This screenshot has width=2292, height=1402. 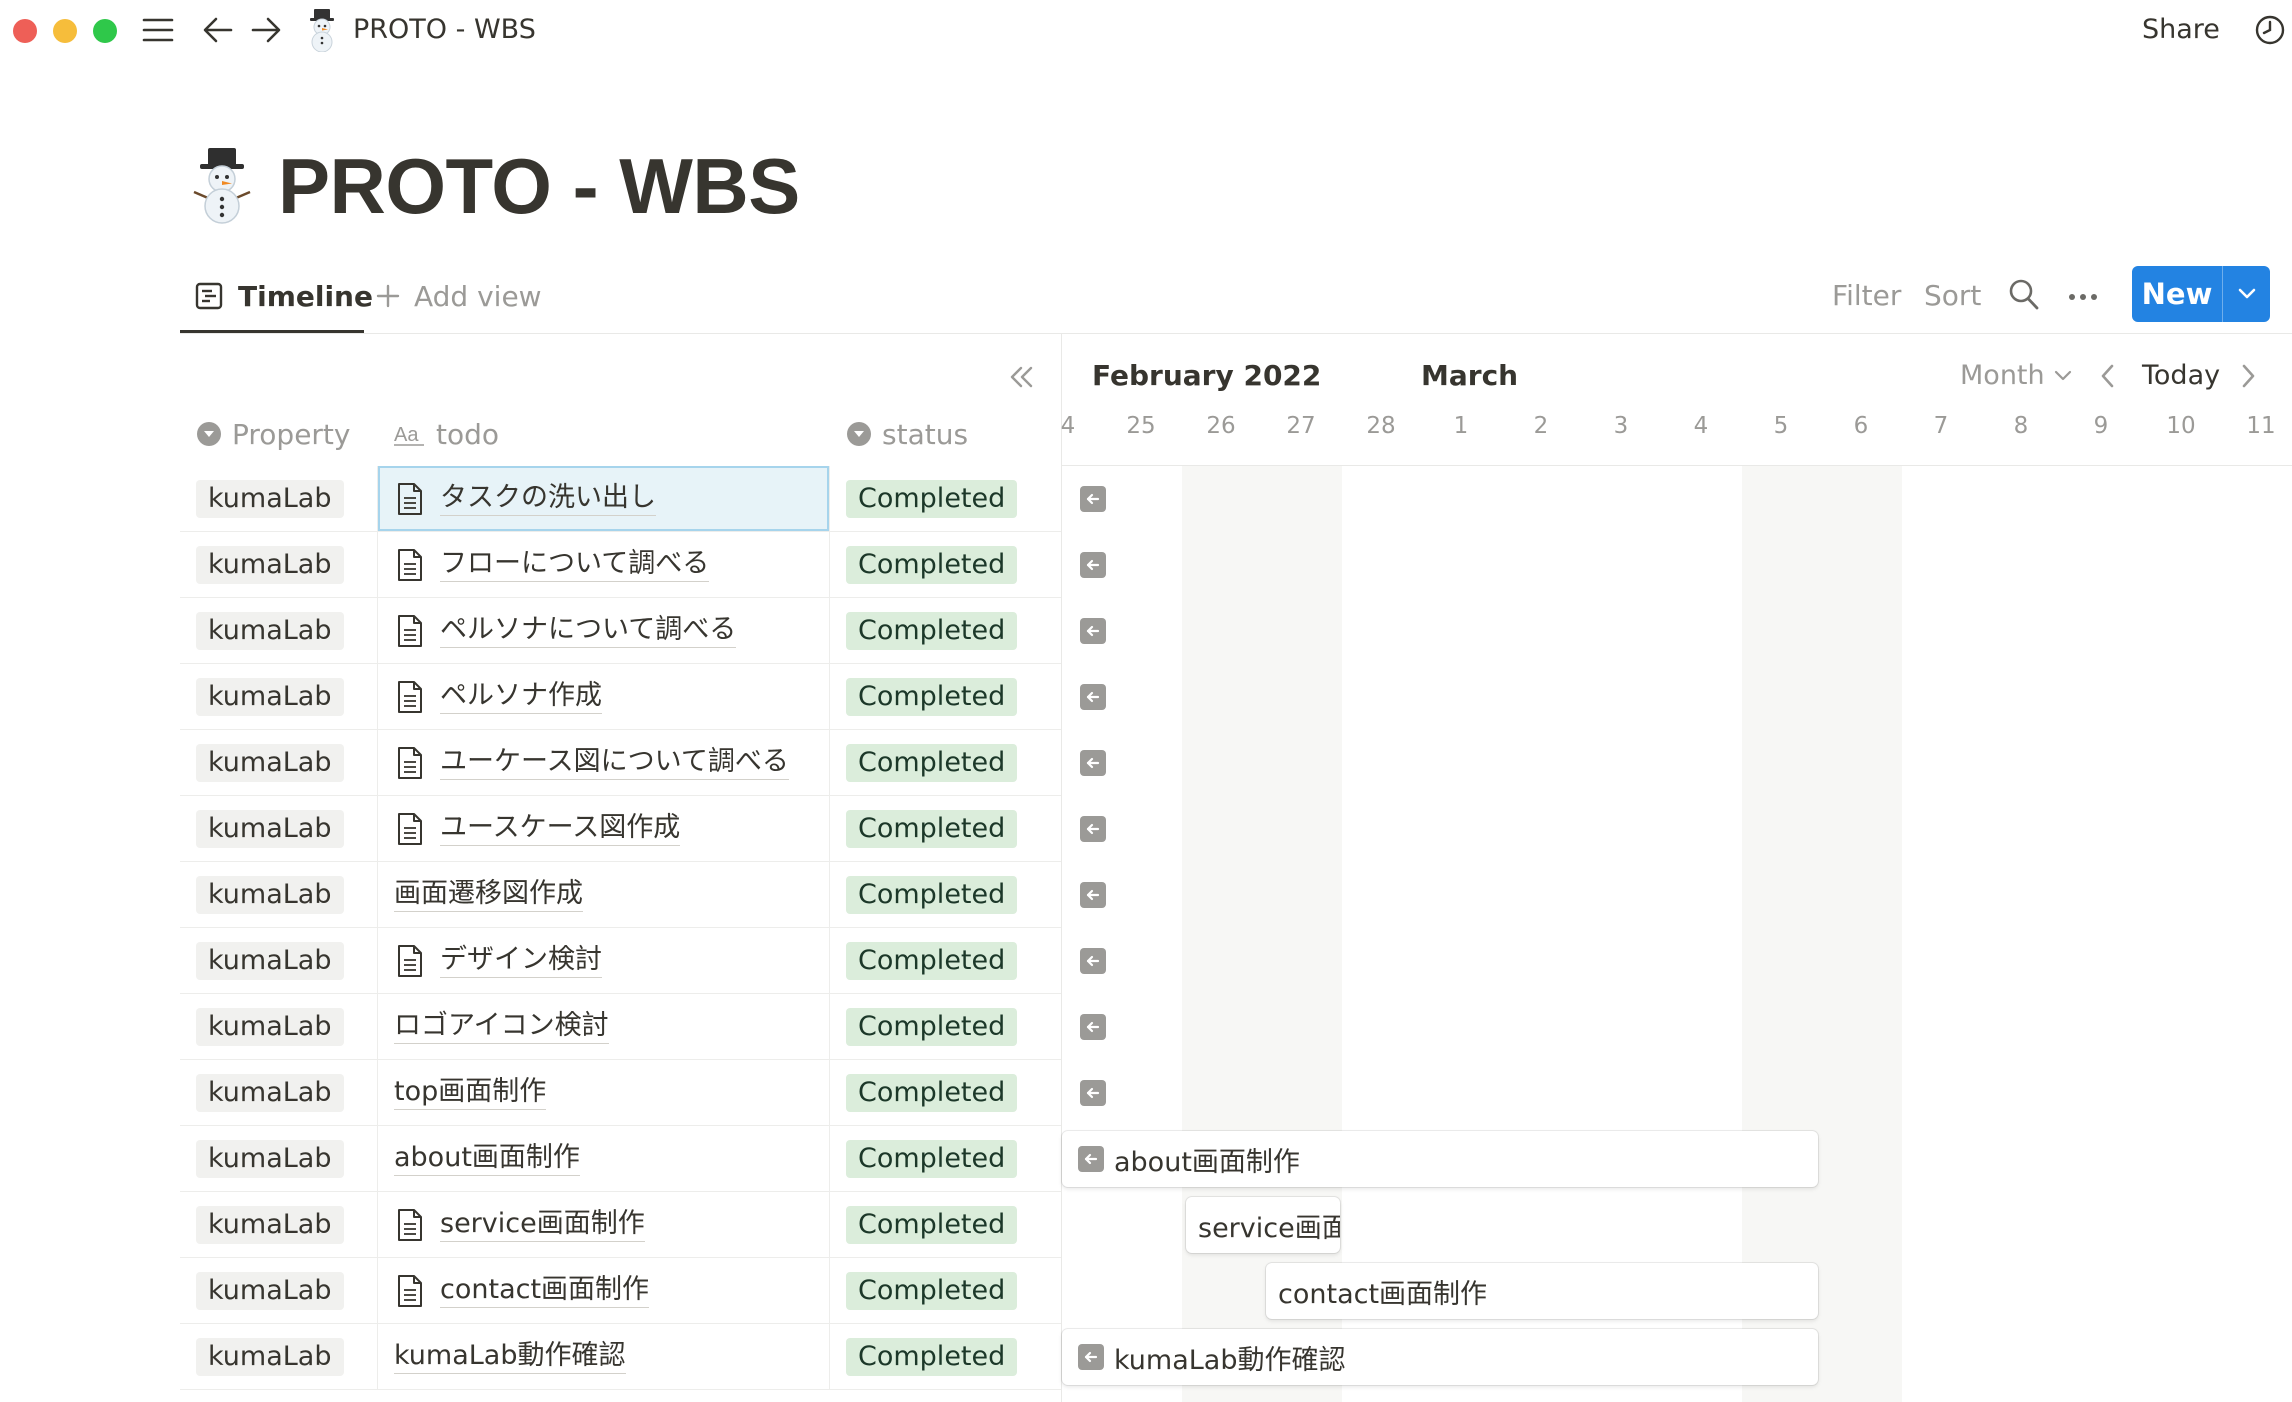 I want to click on todo-title: ペルソナについて調べる, so click(x=588, y=630).